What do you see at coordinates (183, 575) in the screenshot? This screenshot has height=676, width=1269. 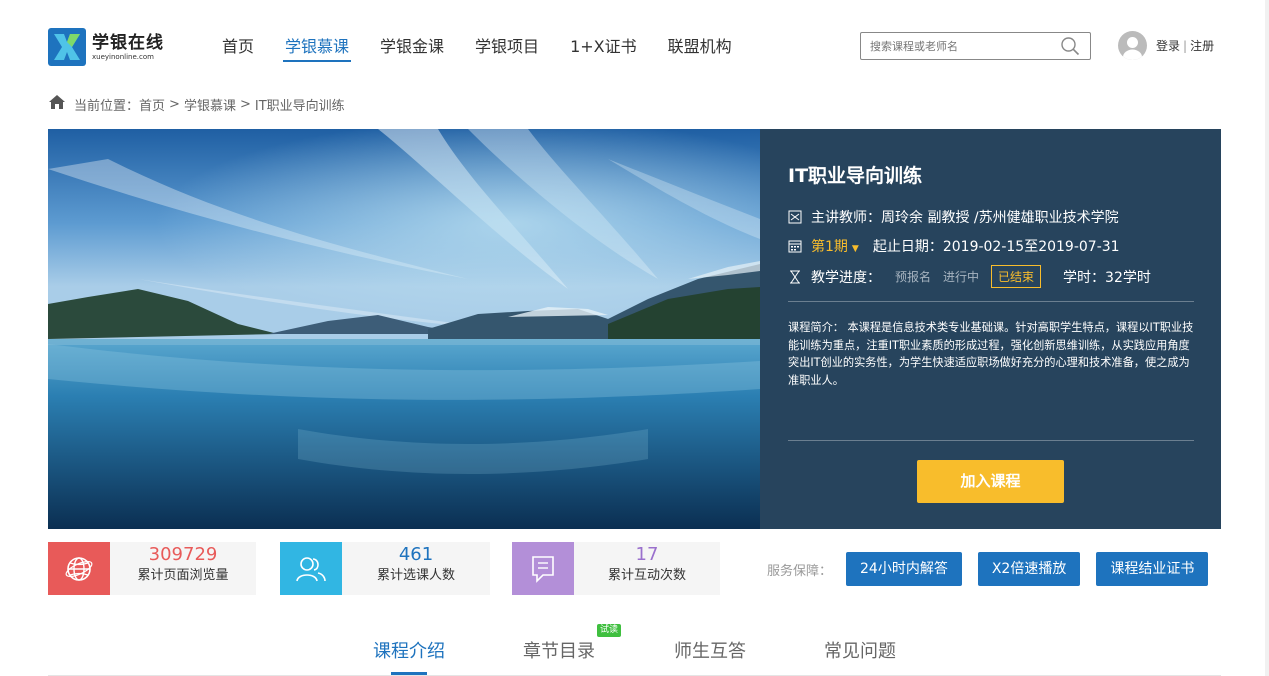 I see `page-views-label: 累计页面浏览量` at bounding box center [183, 575].